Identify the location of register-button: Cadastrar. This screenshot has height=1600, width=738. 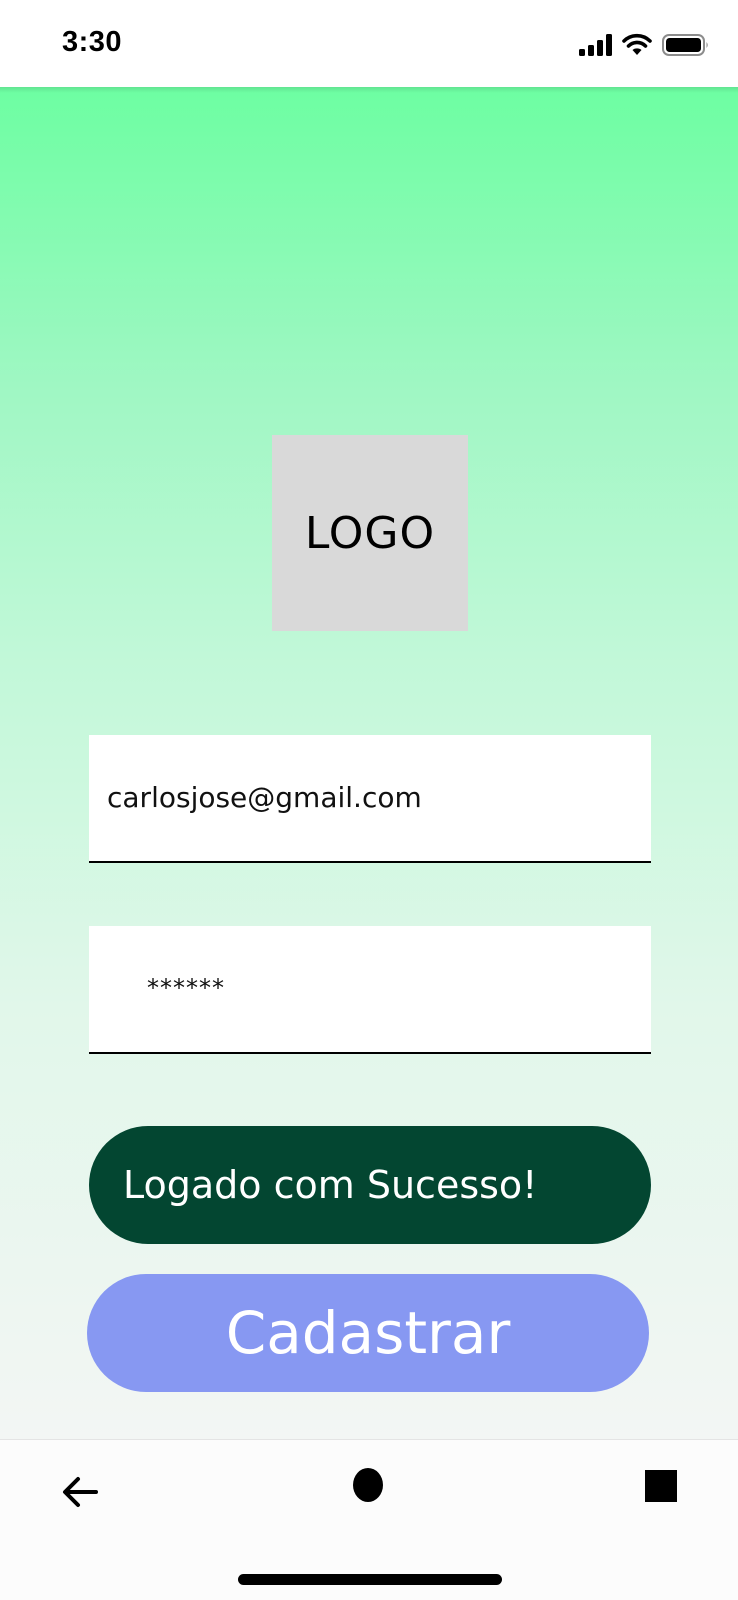
(368, 1333).